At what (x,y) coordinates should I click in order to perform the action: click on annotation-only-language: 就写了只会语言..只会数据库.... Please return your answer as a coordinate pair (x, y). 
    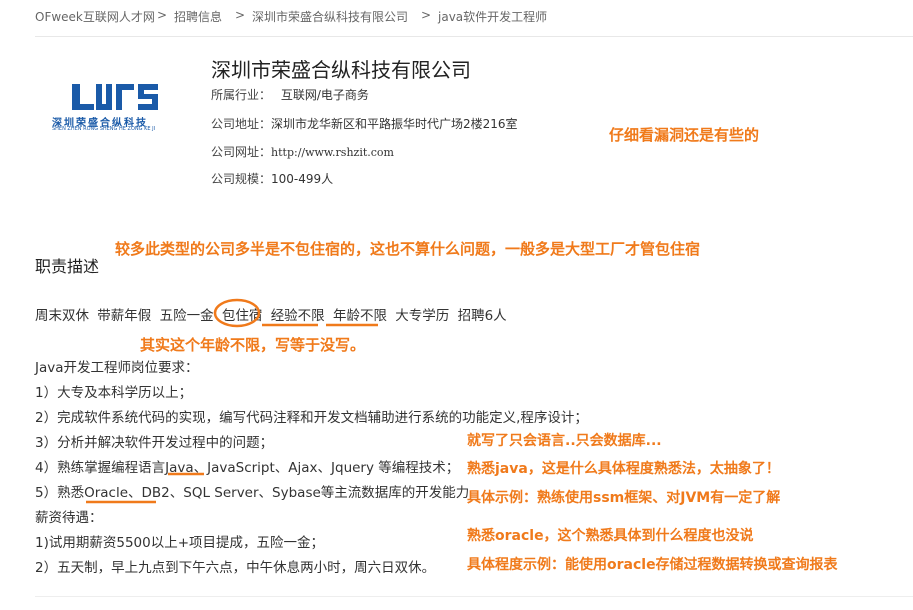
    Looking at the image, I should click on (564, 441).